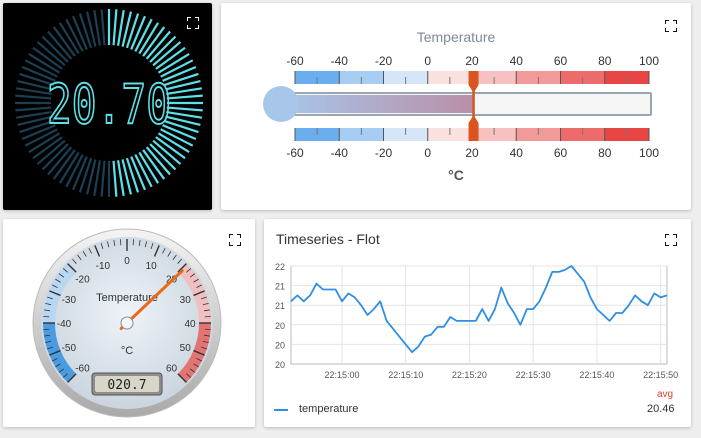 This screenshot has height=438, width=701. Describe the element at coordinates (172, 369) in the screenshot. I see `gauge-tick-label: 60` at that location.